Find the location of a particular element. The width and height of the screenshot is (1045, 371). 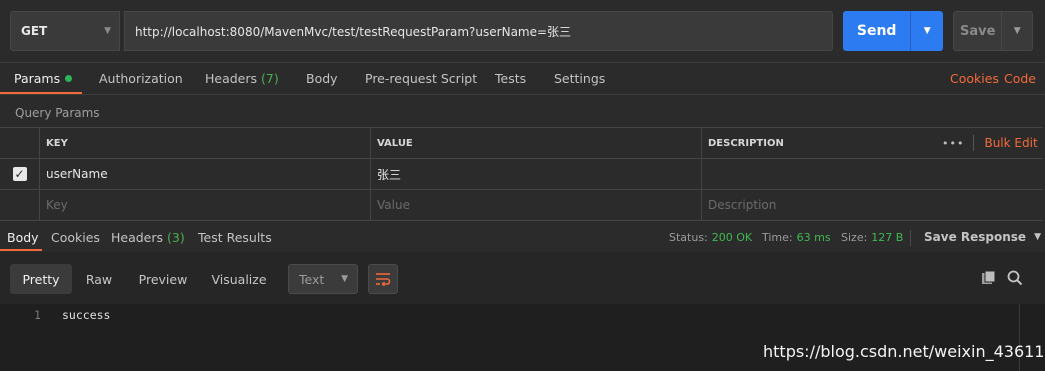

response-time: Time: 63 ms is located at coordinates (796, 237).